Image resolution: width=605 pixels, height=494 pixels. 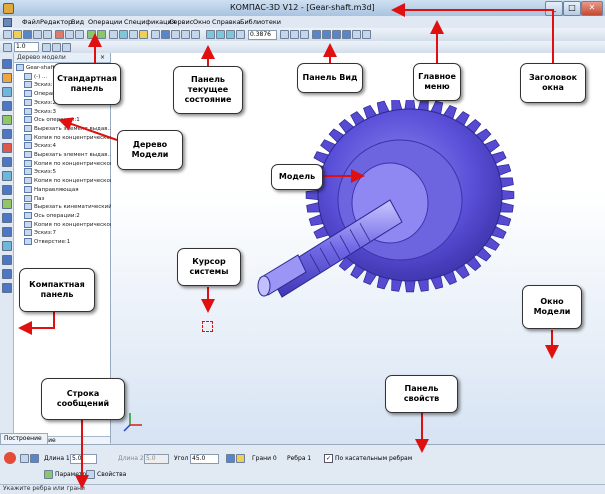 What do you see at coordinates (155, 34) in the screenshot?
I see `rebuild-icon` at bounding box center [155, 34].